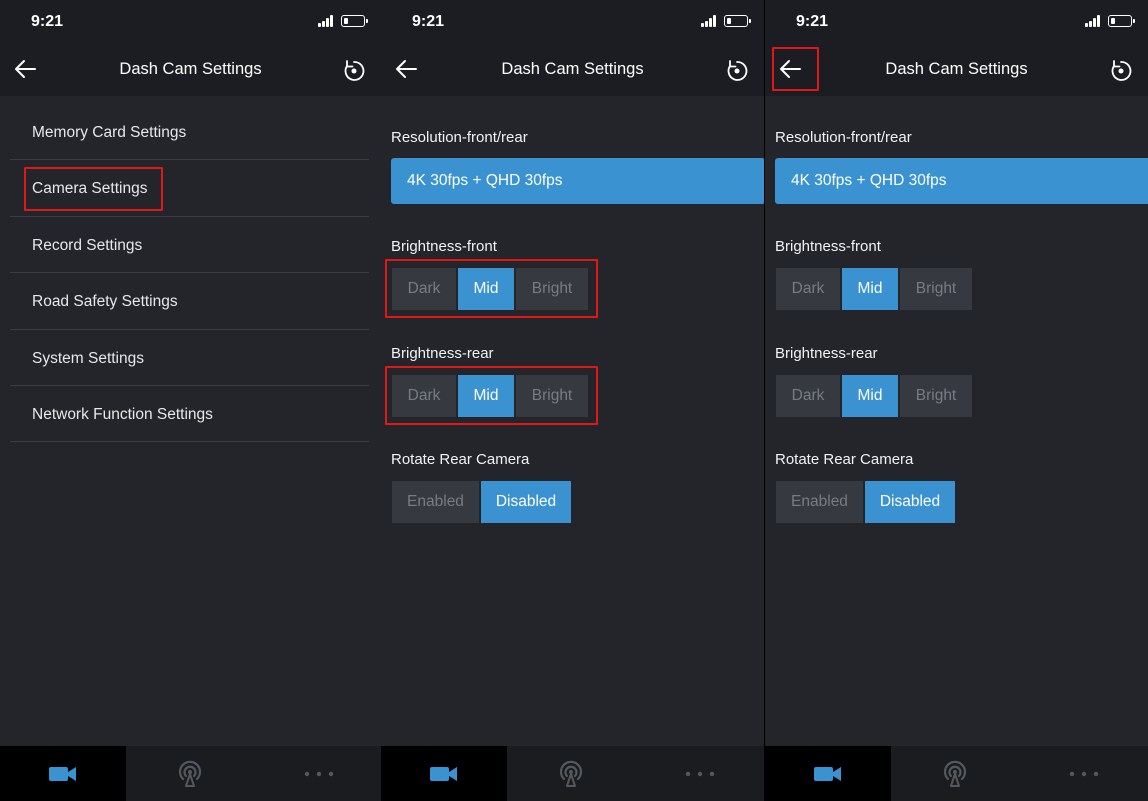 This screenshot has height=801, width=1148. What do you see at coordinates (795, 69) in the screenshot?
I see `highlight-back-button` at bounding box center [795, 69].